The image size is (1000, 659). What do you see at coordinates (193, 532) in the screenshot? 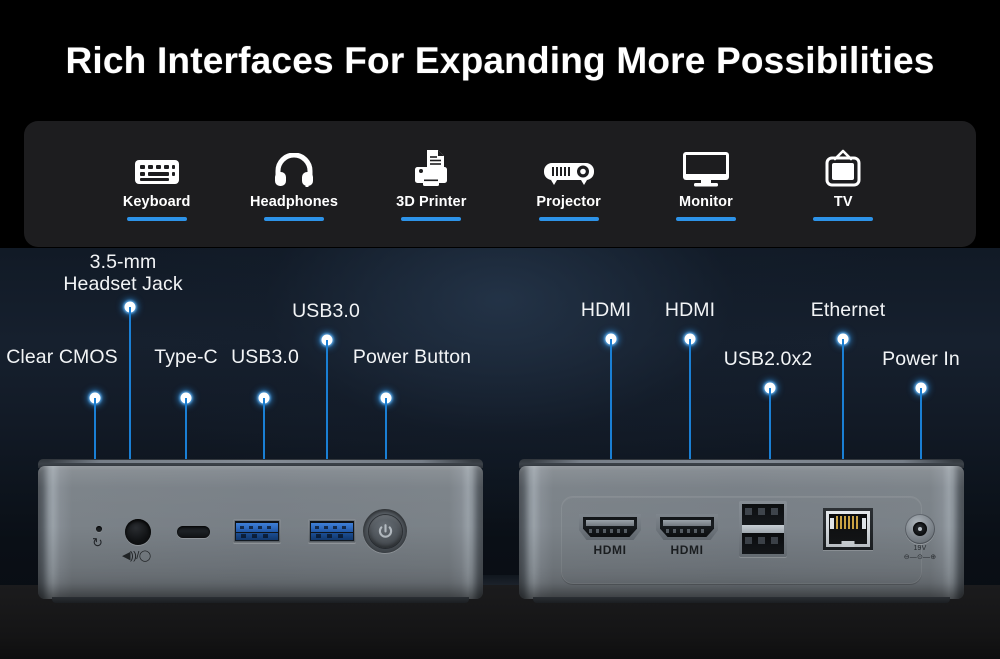
I see `type-c-port` at bounding box center [193, 532].